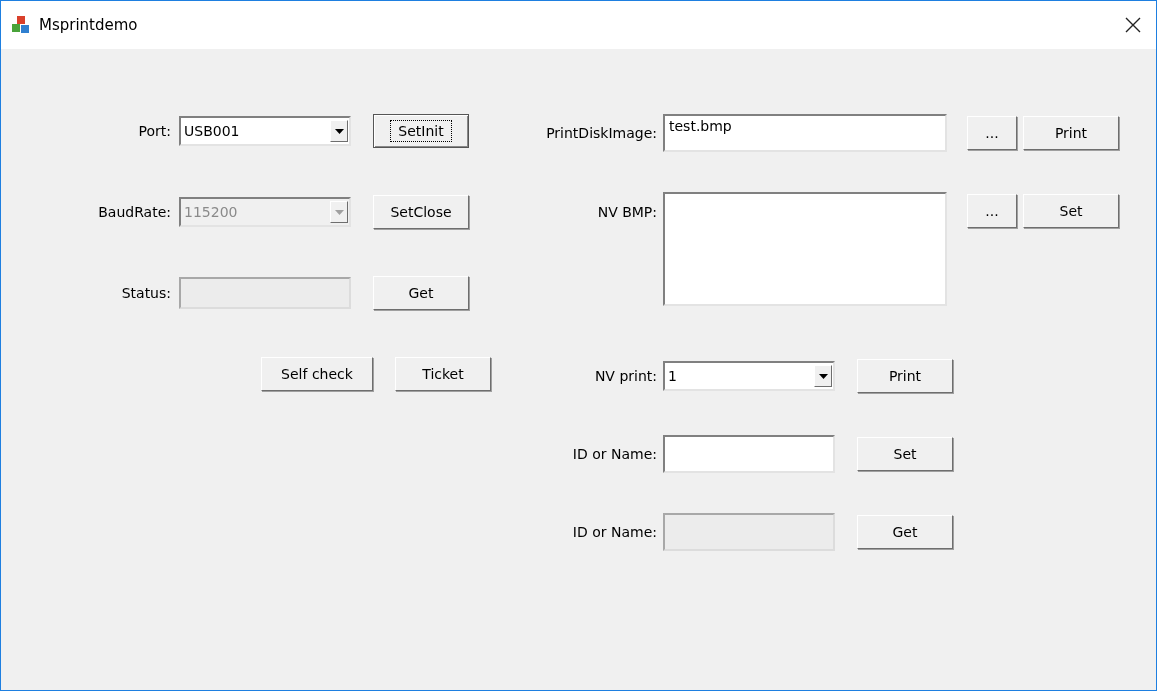  I want to click on input-field: test.bmp, so click(805, 133).